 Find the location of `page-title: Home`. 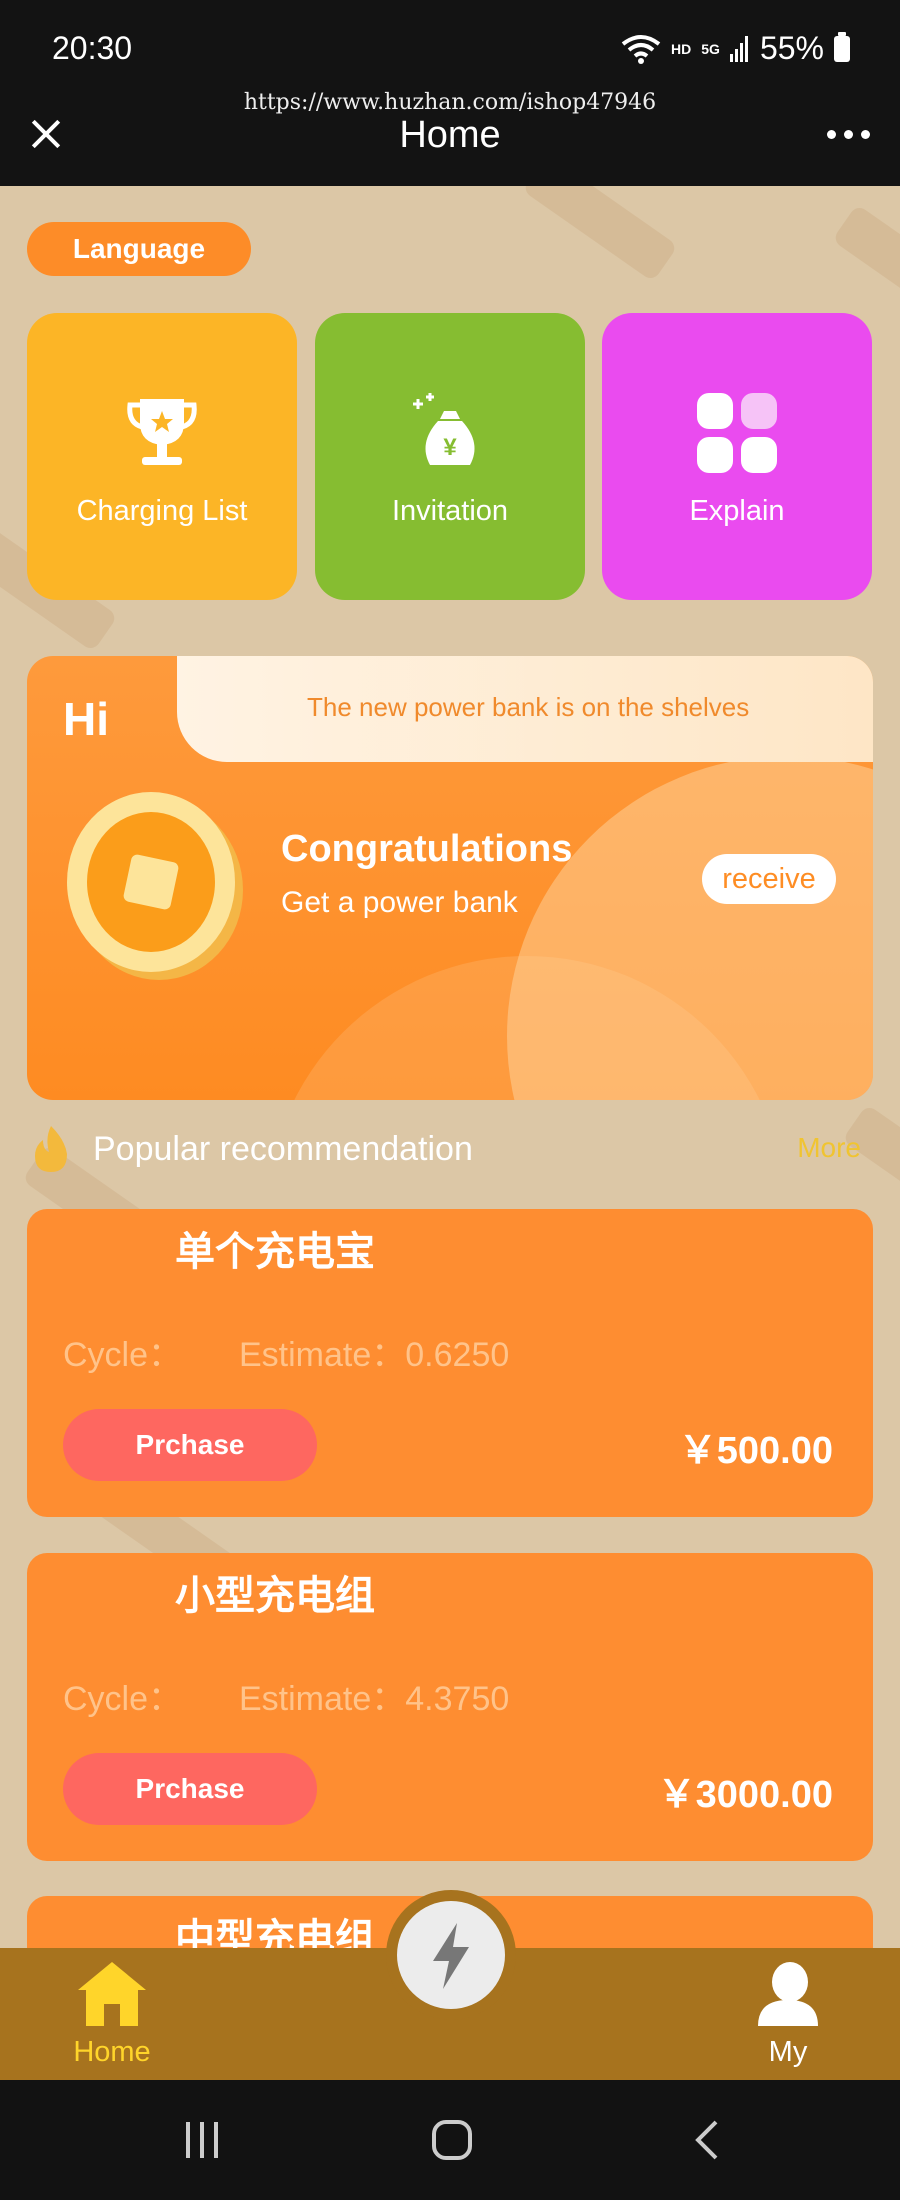

page-title: Home is located at coordinates (450, 135).